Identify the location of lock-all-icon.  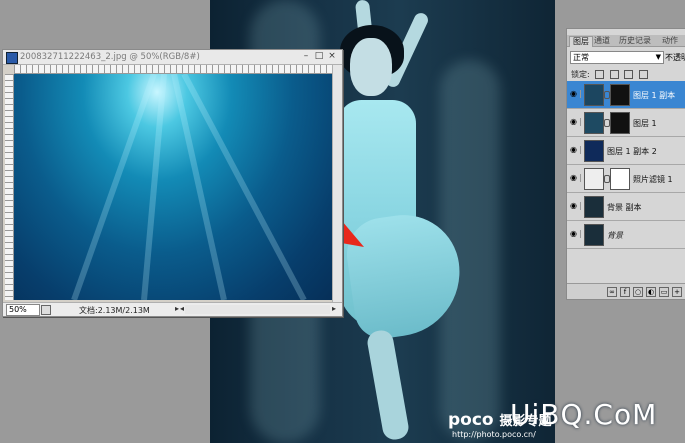
(643, 74).